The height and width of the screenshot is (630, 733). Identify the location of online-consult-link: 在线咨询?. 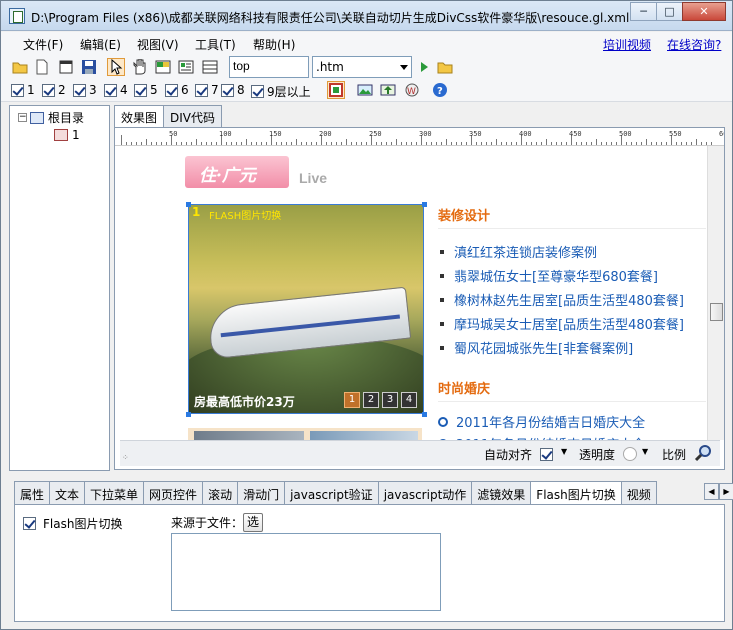
(694, 44).